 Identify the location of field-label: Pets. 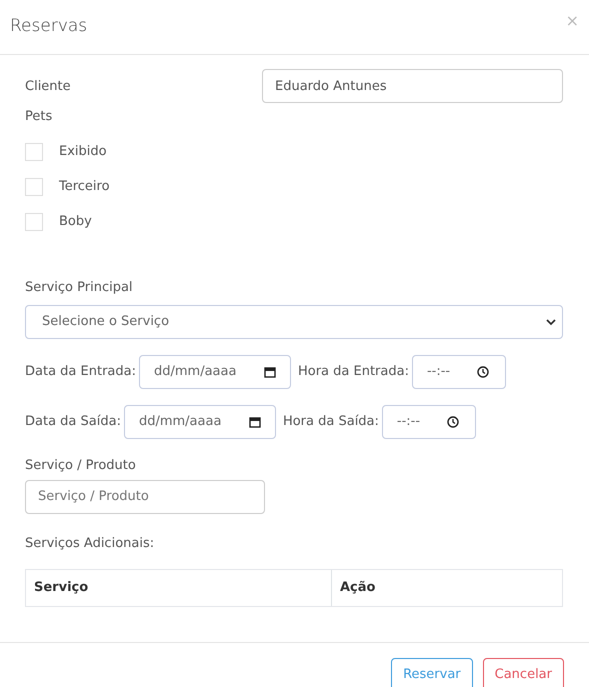
(39, 117).